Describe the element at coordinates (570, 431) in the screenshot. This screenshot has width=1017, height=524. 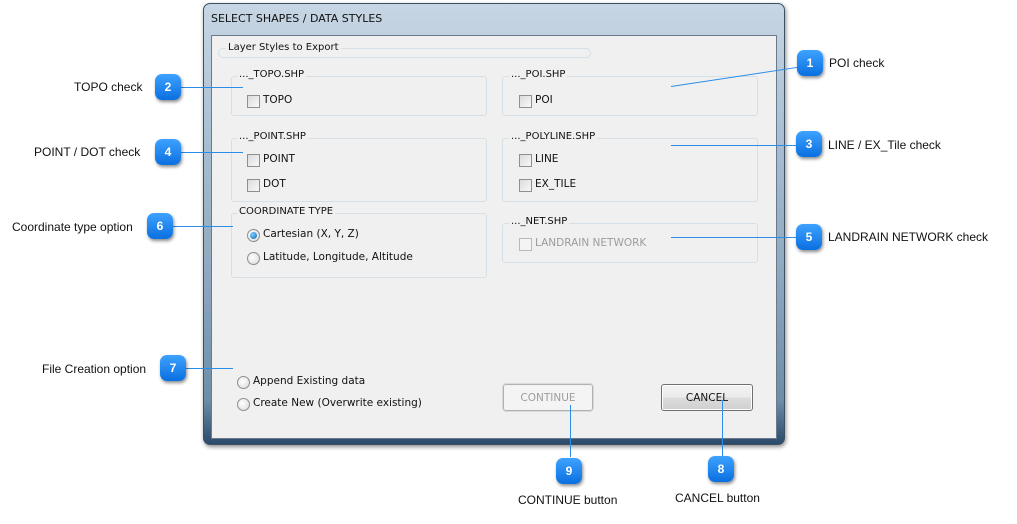
I see `callout-9-leader` at that location.